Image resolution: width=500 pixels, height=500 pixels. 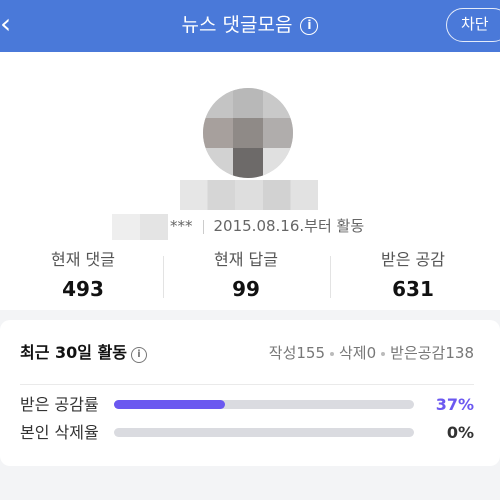 I want to click on delete-rate-bar-track, so click(x=264, y=432).